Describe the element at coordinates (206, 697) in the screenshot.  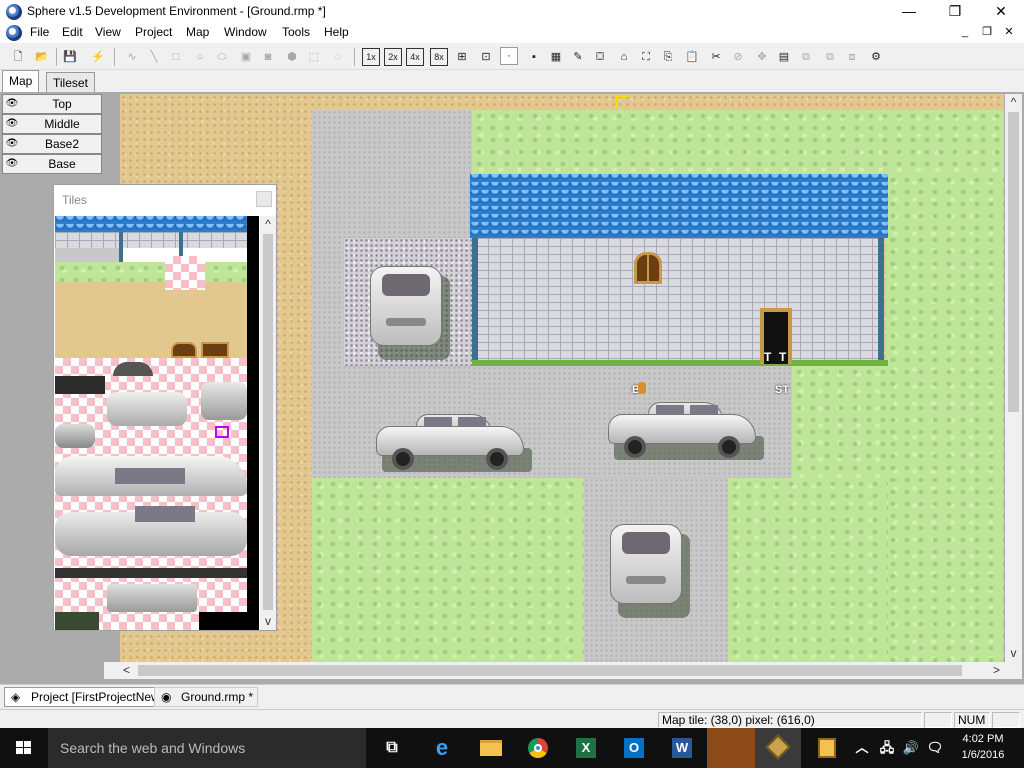
I see `tab-ground-map: ◉ Ground.rmp *` at that location.